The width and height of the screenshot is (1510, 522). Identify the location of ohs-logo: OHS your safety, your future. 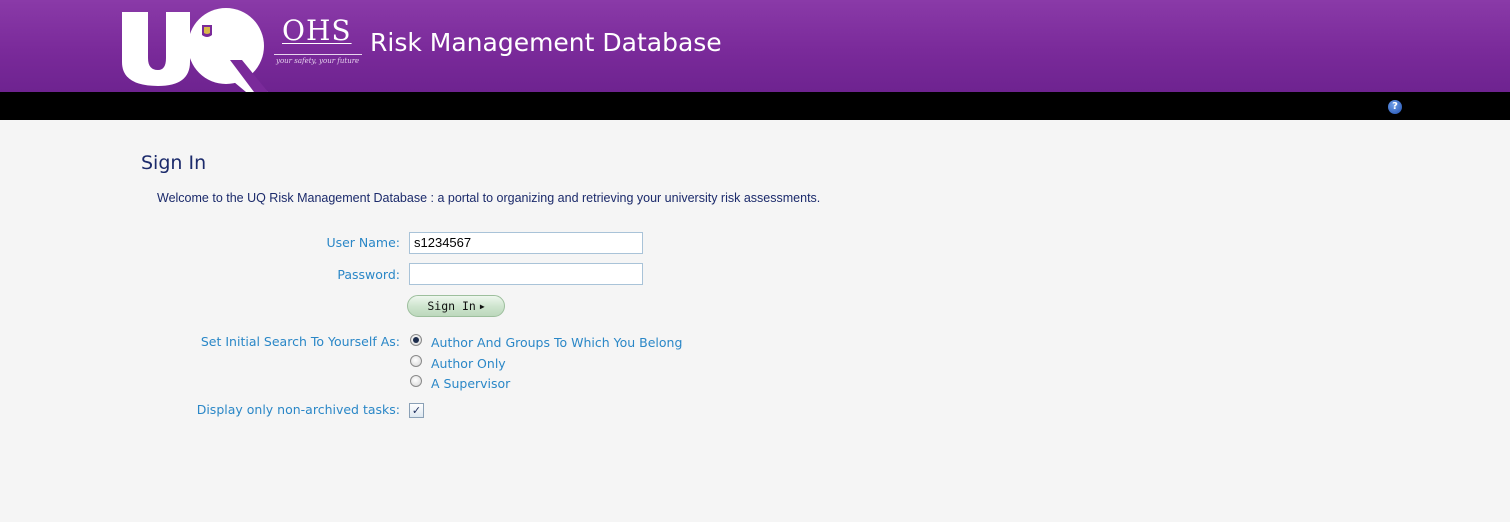
(318, 46).